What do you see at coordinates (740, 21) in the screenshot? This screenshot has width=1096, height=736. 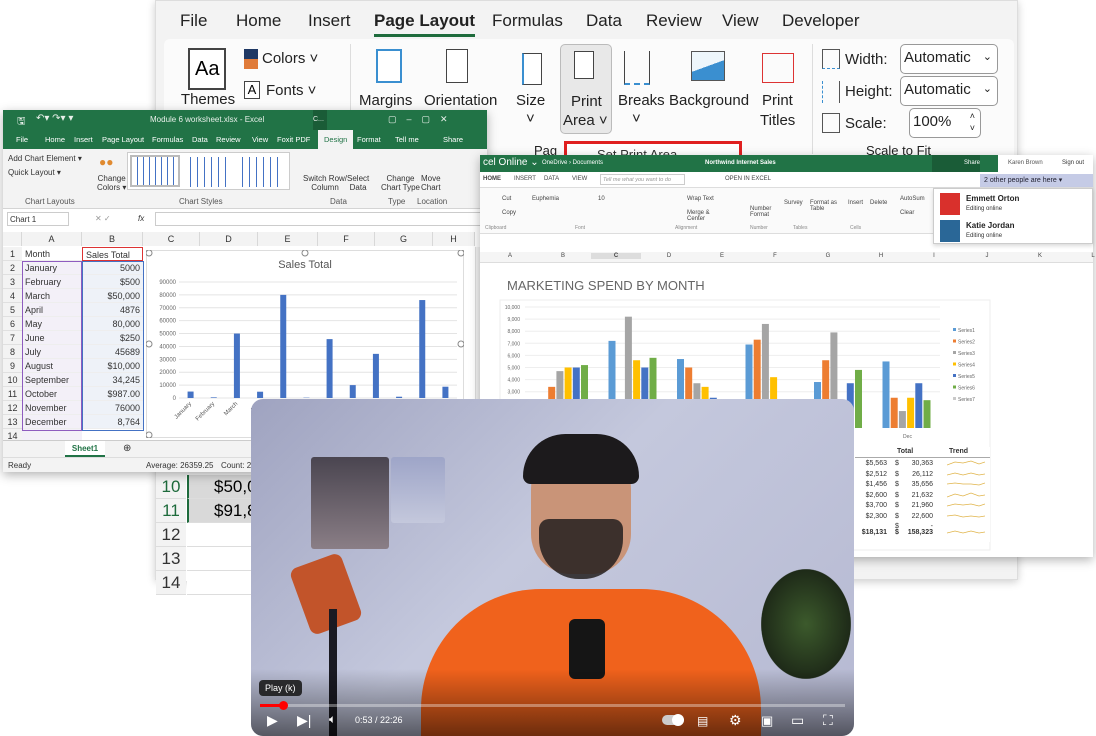 I see `tab-view: View` at bounding box center [740, 21].